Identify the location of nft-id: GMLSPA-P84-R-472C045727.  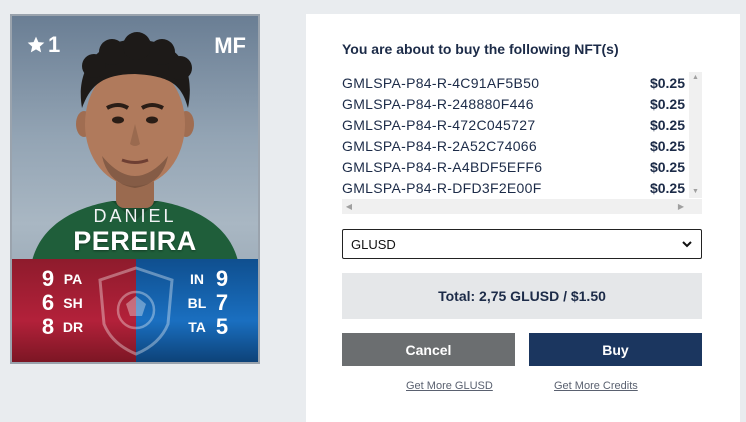
(439, 124).